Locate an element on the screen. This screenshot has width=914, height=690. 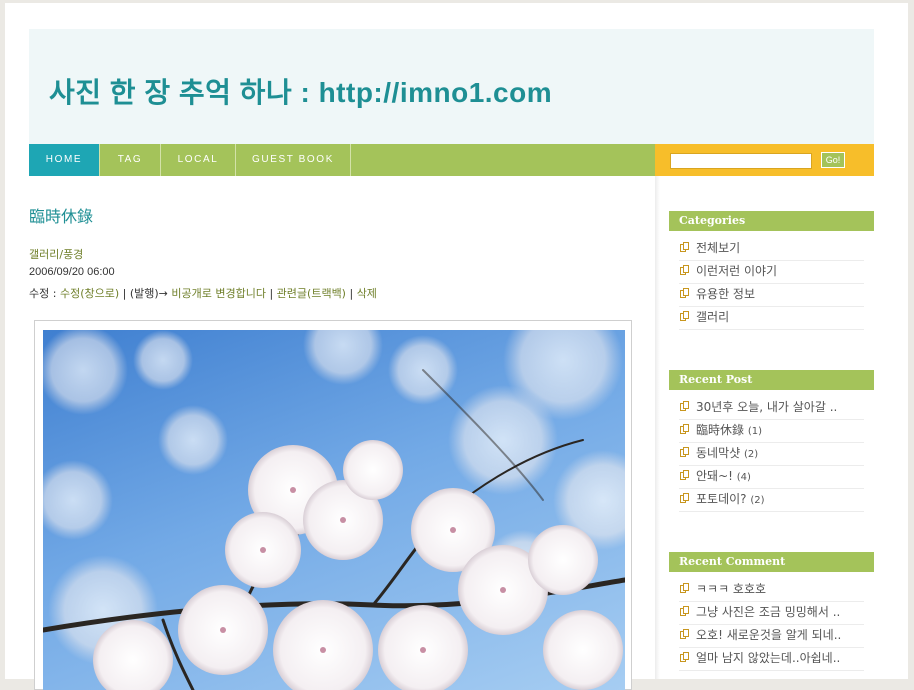
recent-post-item: 30년후 오늘, 내가 살아갈 .. is located at coordinates (771, 408).